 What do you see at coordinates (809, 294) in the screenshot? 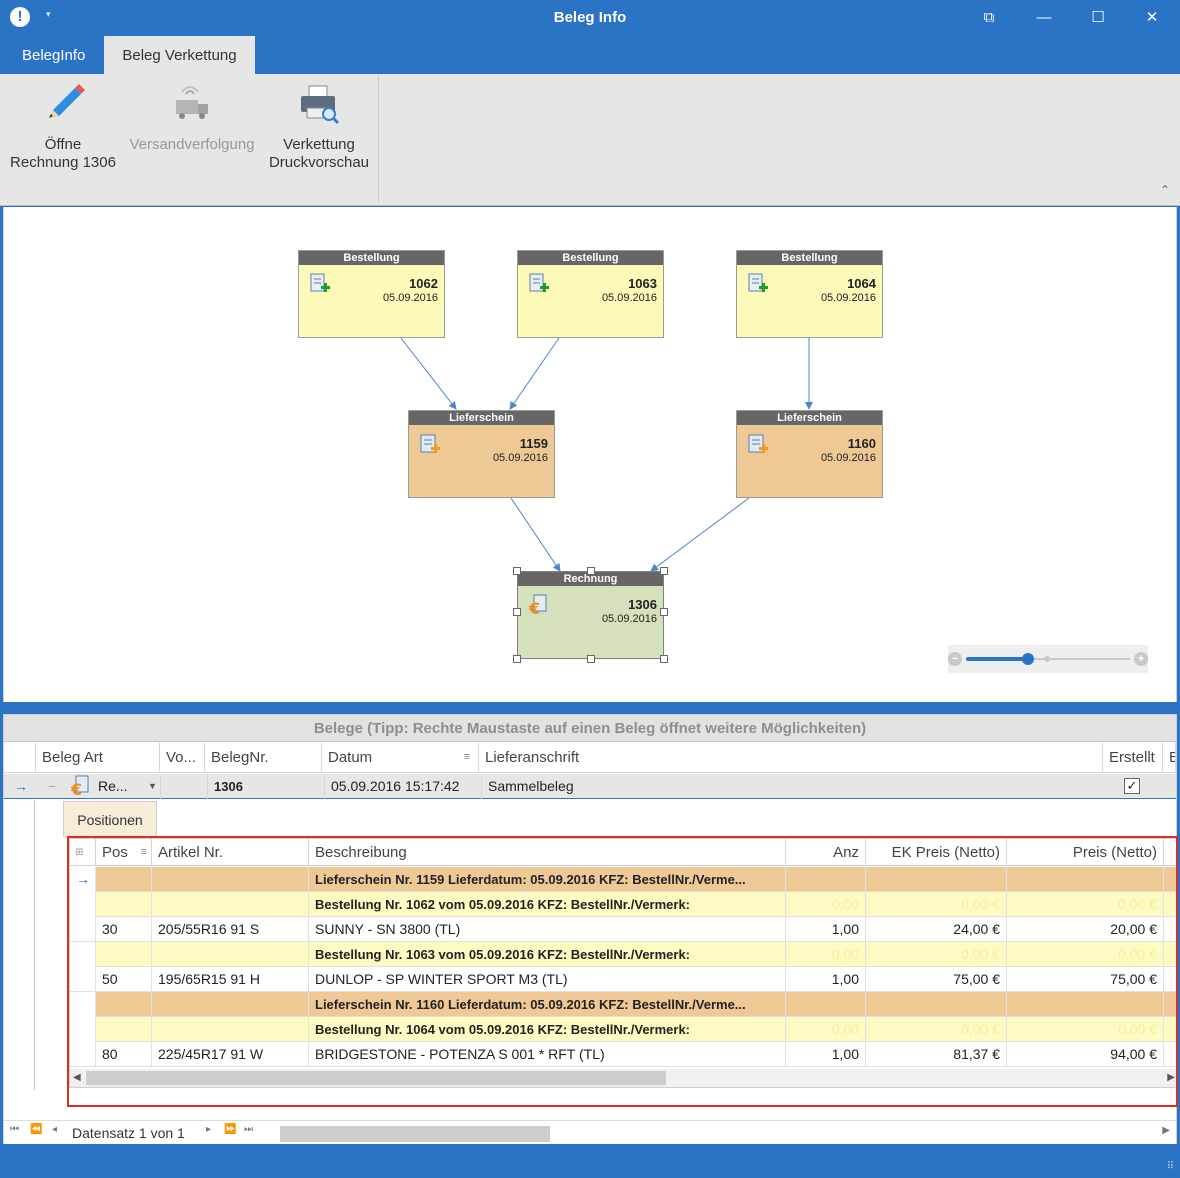
I see `node-bestellung-1064: Bestellung 1064 05.09.2016` at bounding box center [809, 294].